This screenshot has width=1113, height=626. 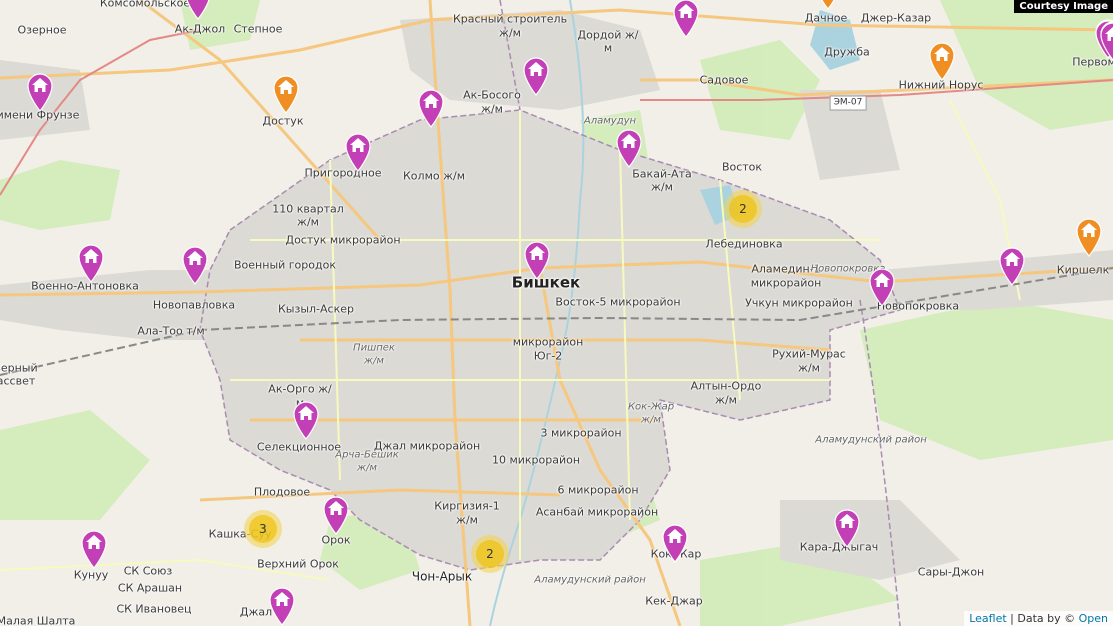 I want to click on attribution-text: | Data by ©, so click(x=1042, y=618).